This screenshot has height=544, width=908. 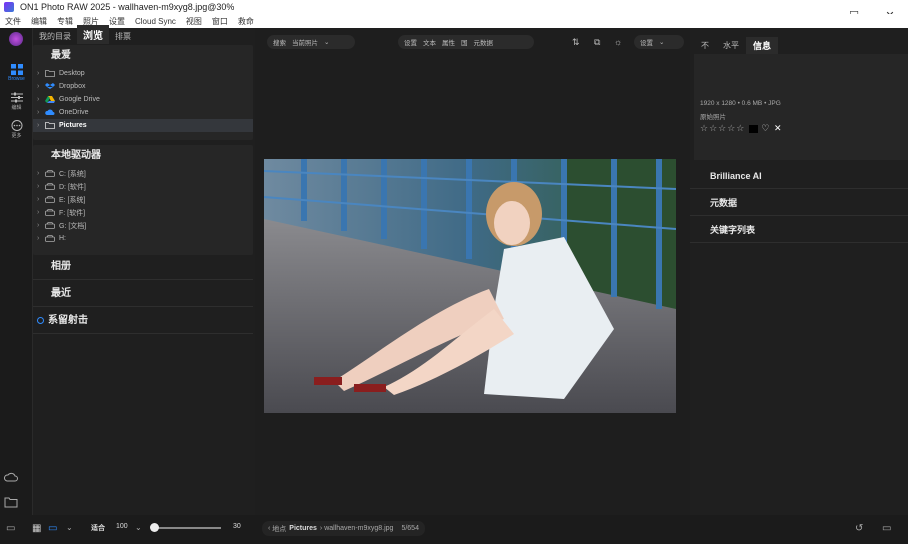 What do you see at coordinates (144, 34) in the screenshot?
I see `browser-tabs: 我的目录 浏览 排票` at bounding box center [144, 34].